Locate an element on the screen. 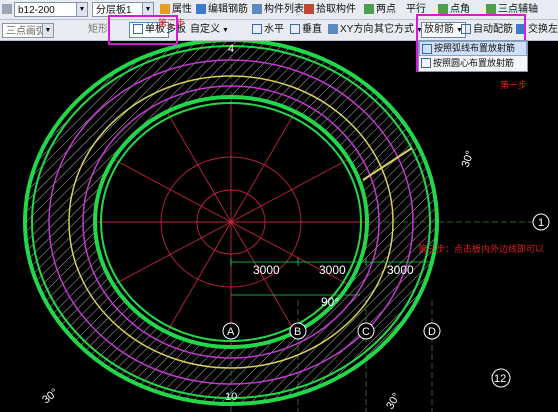  xy-direction-button: XY方向 is located at coordinates (350, 30).